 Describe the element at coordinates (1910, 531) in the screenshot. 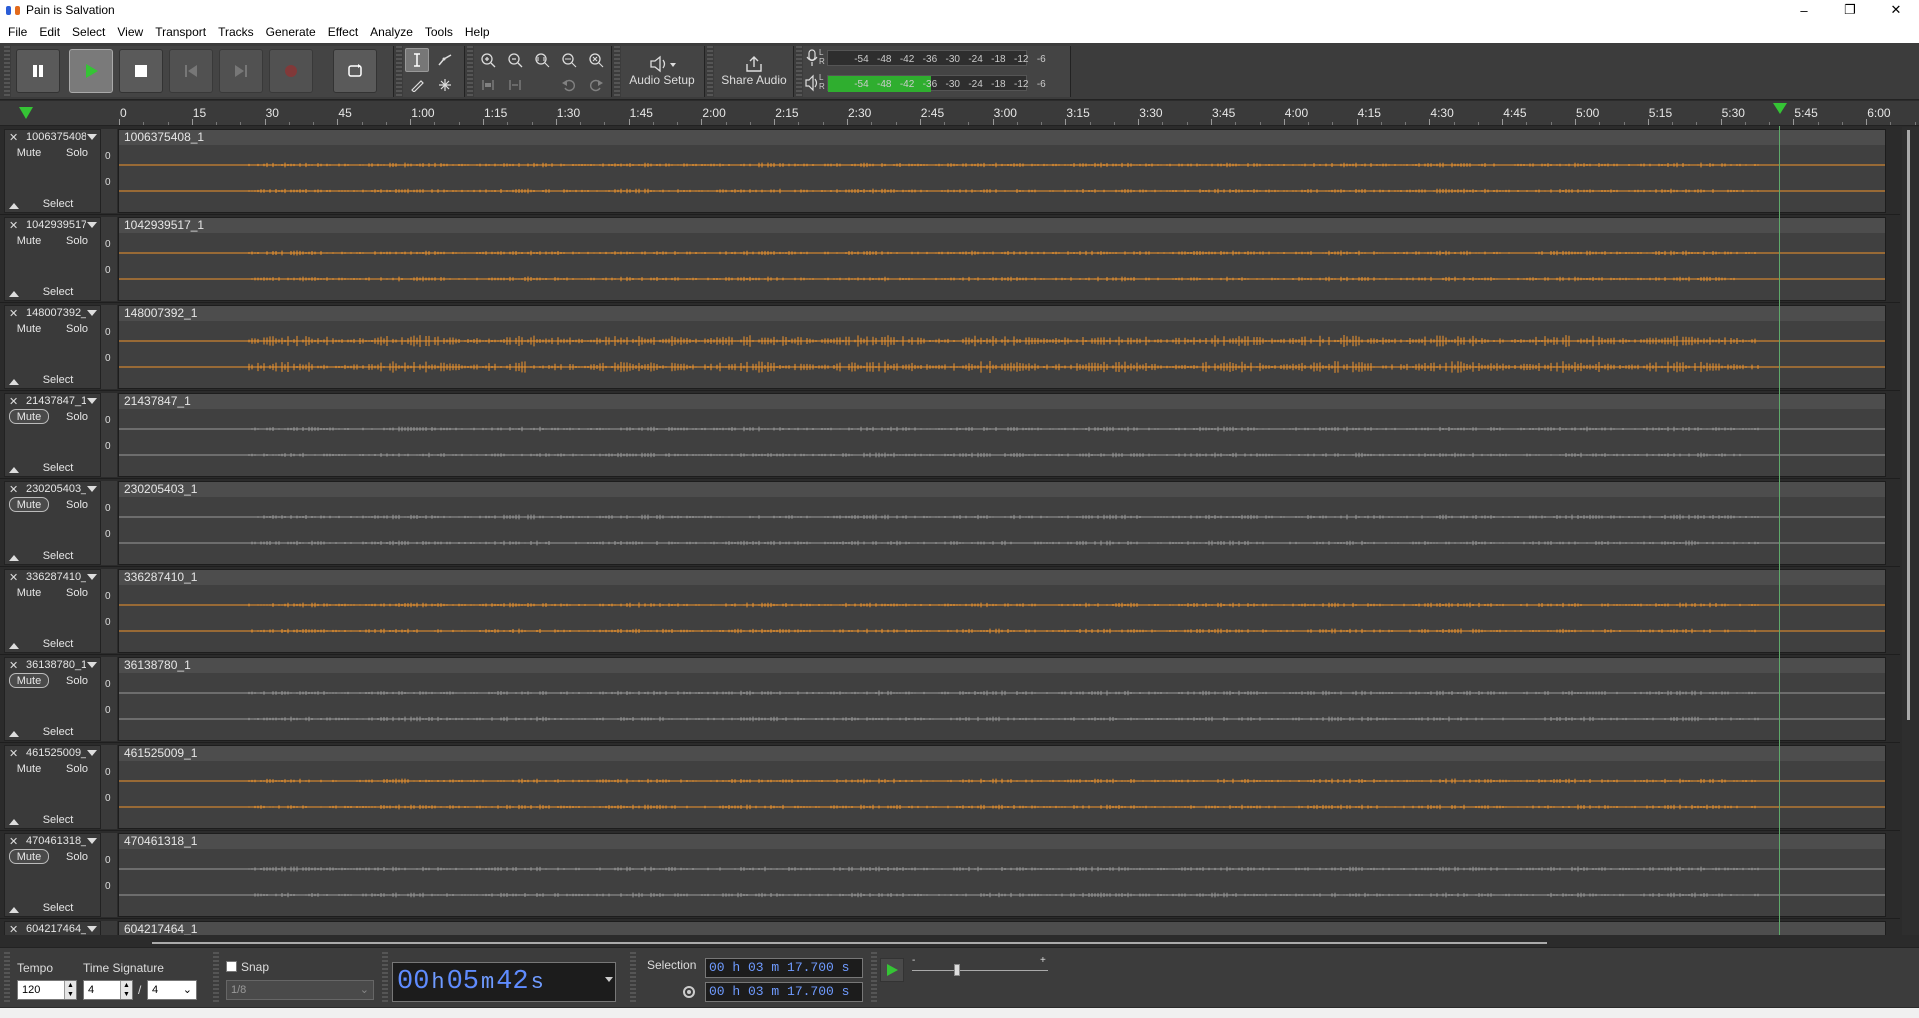

I see `vertical-scrollbar` at that location.